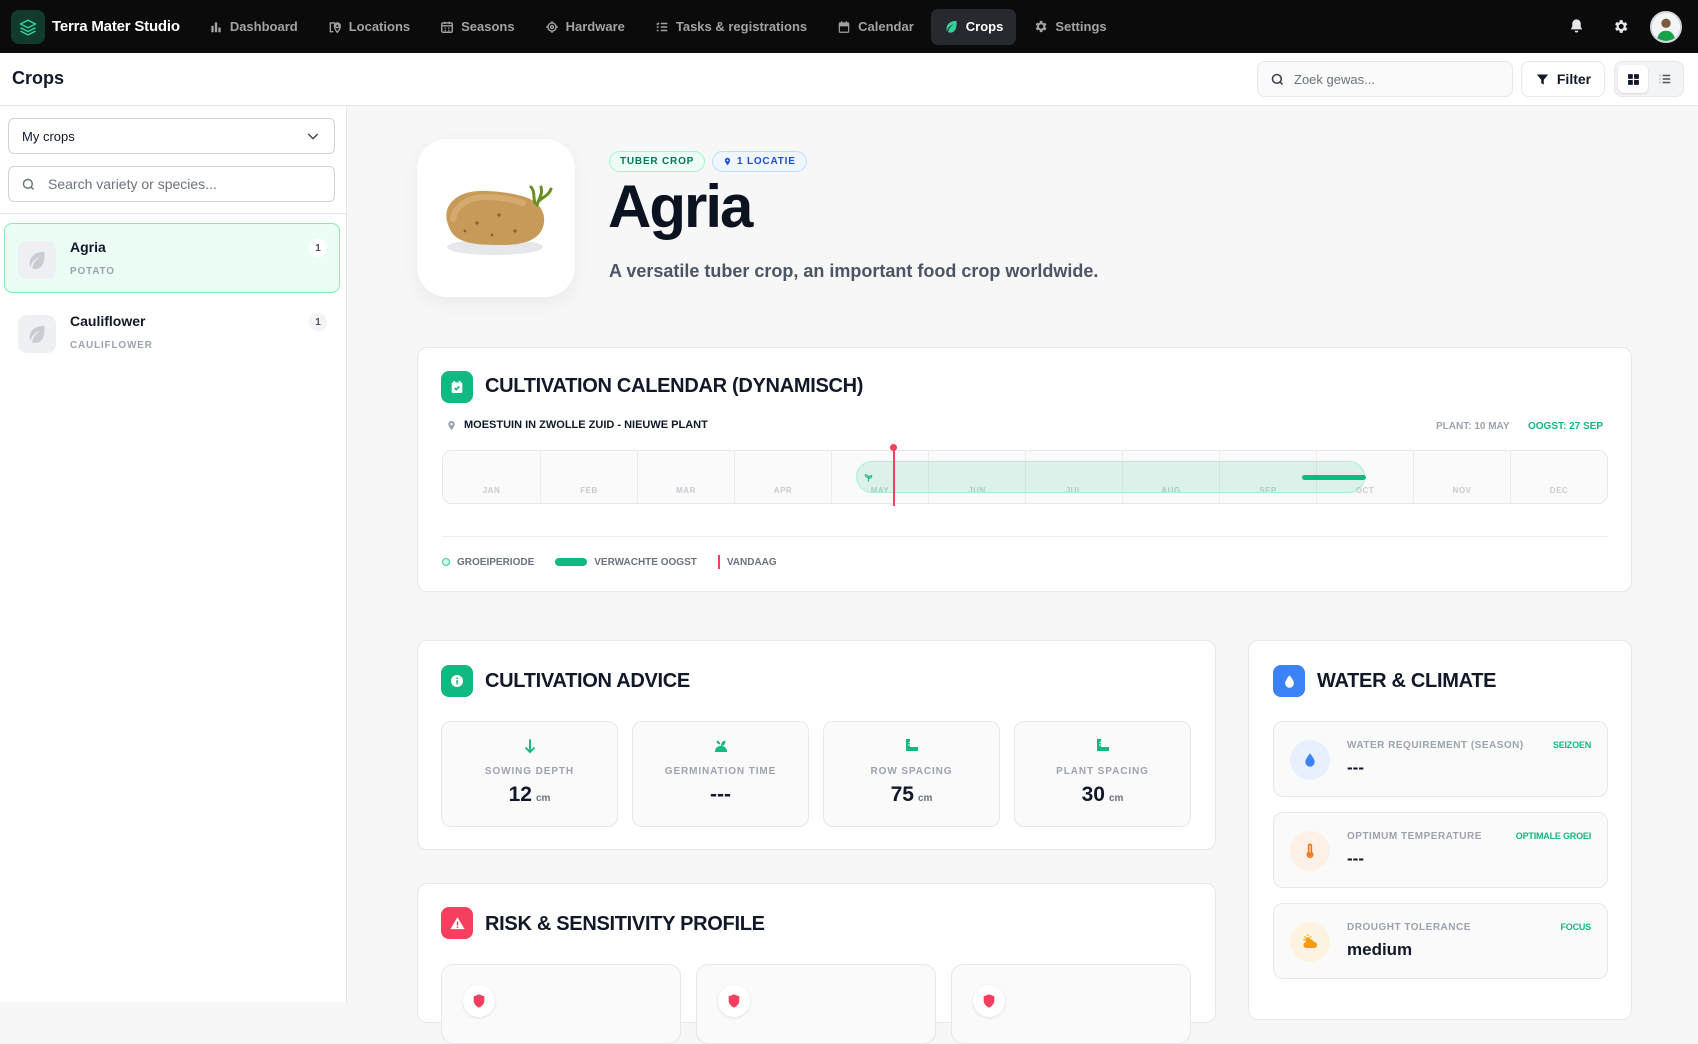 This screenshot has height=1044, width=1698. What do you see at coordinates (686, 490) in the screenshot?
I see `month-label: MAR` at bounding box center [686, 490].